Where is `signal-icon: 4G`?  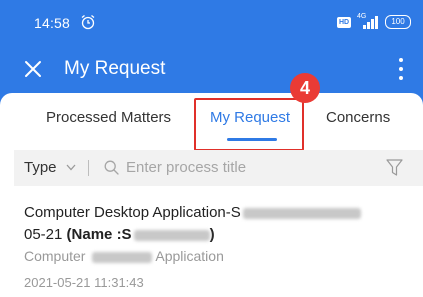
signal-icon: 4G is located at coordinates (368, 21).